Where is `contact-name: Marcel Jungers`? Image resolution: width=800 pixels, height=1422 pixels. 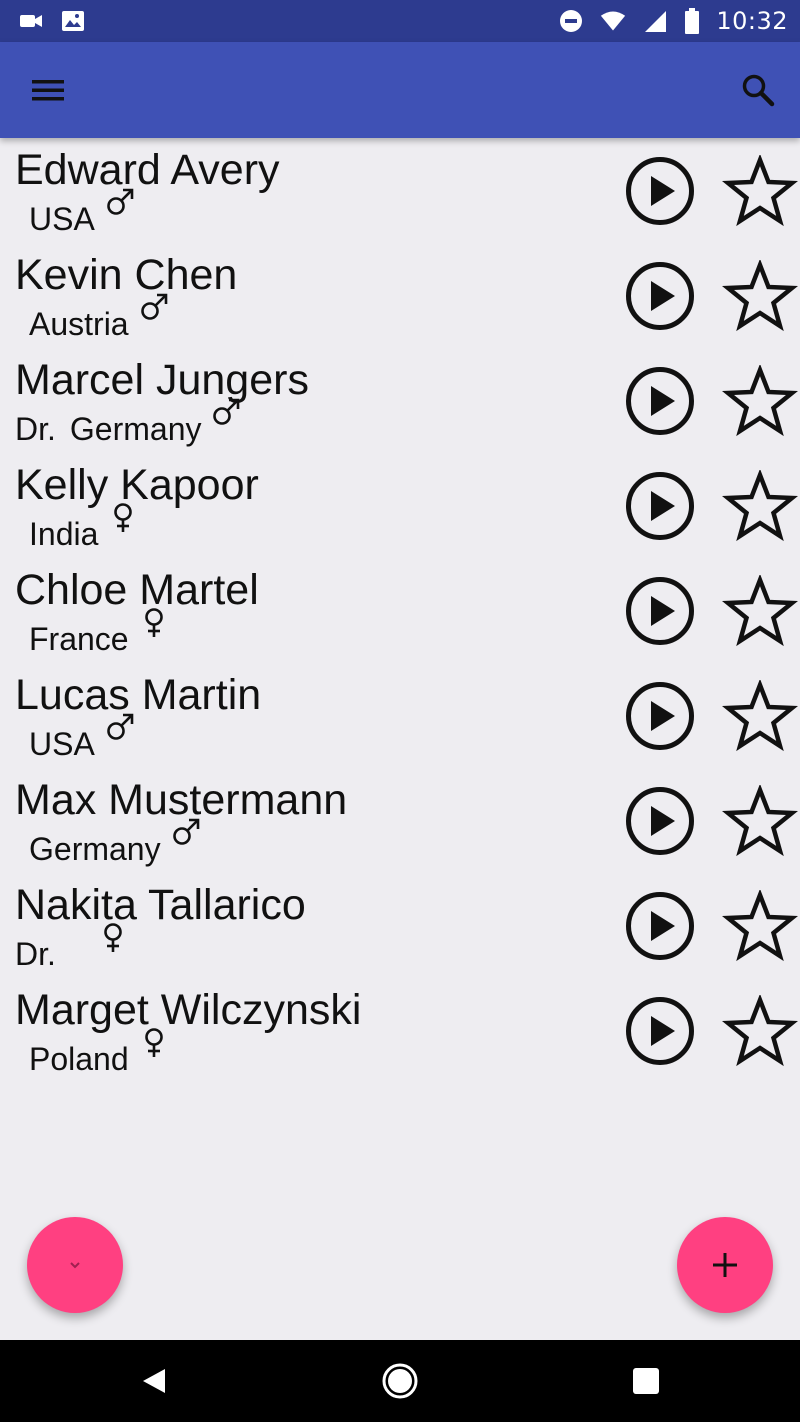
contact-name: Marcel Jungers is located at coordinates (162, 380).